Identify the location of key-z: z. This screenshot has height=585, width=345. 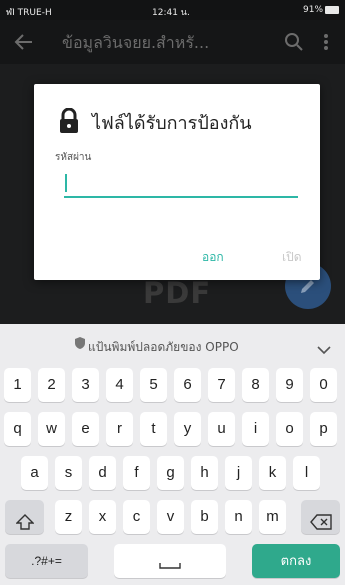
(68, 517).